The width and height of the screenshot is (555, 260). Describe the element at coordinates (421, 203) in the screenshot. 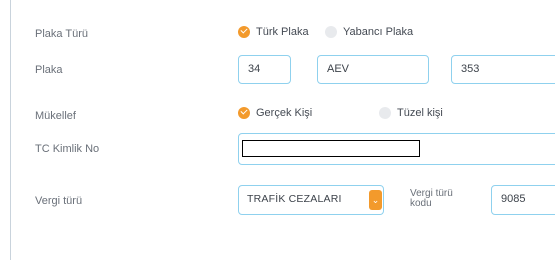

I see `vergi-turu-kodu-label-line2: kodu` at that location.